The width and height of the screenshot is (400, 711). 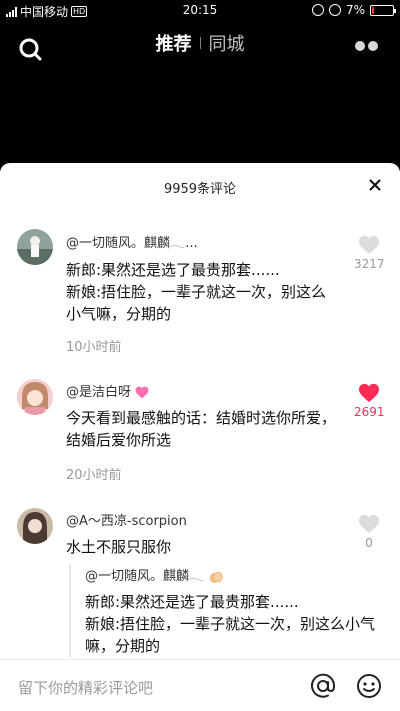 What do you see at coordinates (201, 429) in the screenshot?
I see `comment-text: 今天看到最感触的话：结婚时选你所爱，结婚后爱你所选` at bounding box center [201, 429].